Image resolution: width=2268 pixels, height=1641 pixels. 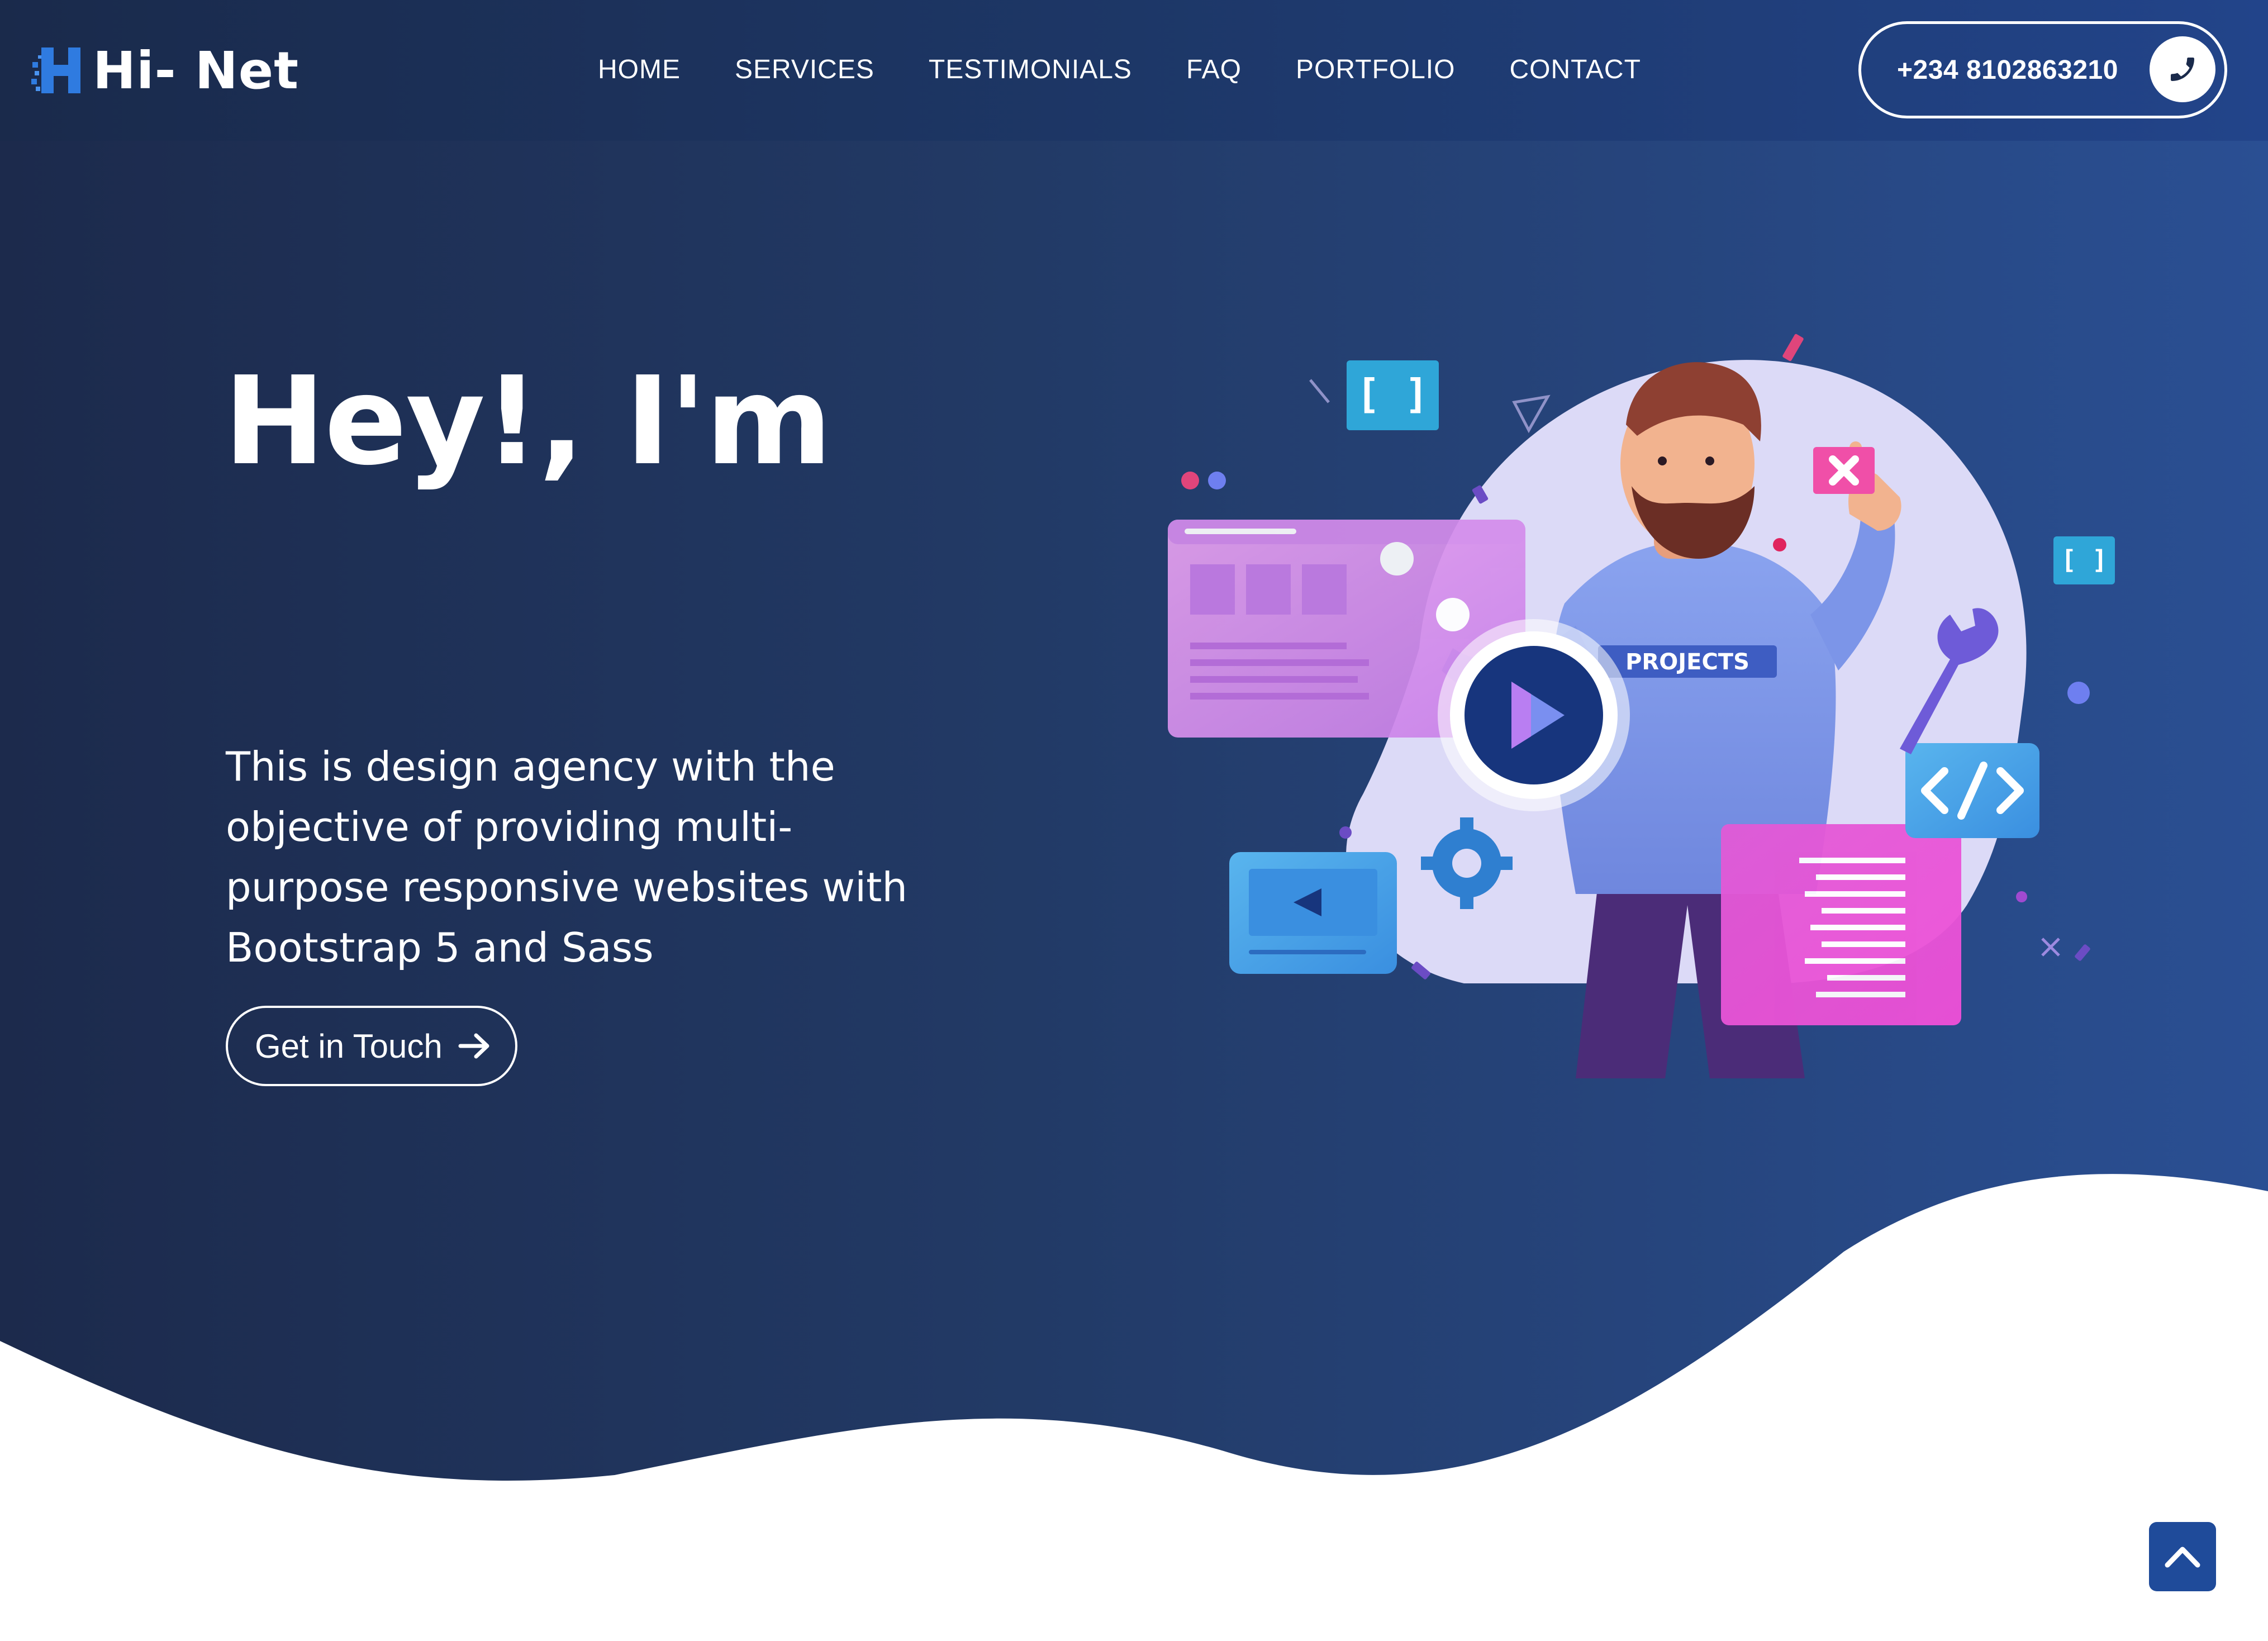 I want to click on get-in-touch-button: Get in Touch, so click(x=371, y=1046).